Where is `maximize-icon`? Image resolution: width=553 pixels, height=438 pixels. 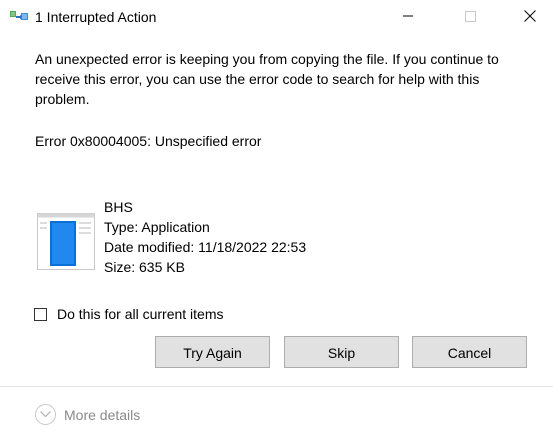 maximize-icon is located at coordinates (470, 16).